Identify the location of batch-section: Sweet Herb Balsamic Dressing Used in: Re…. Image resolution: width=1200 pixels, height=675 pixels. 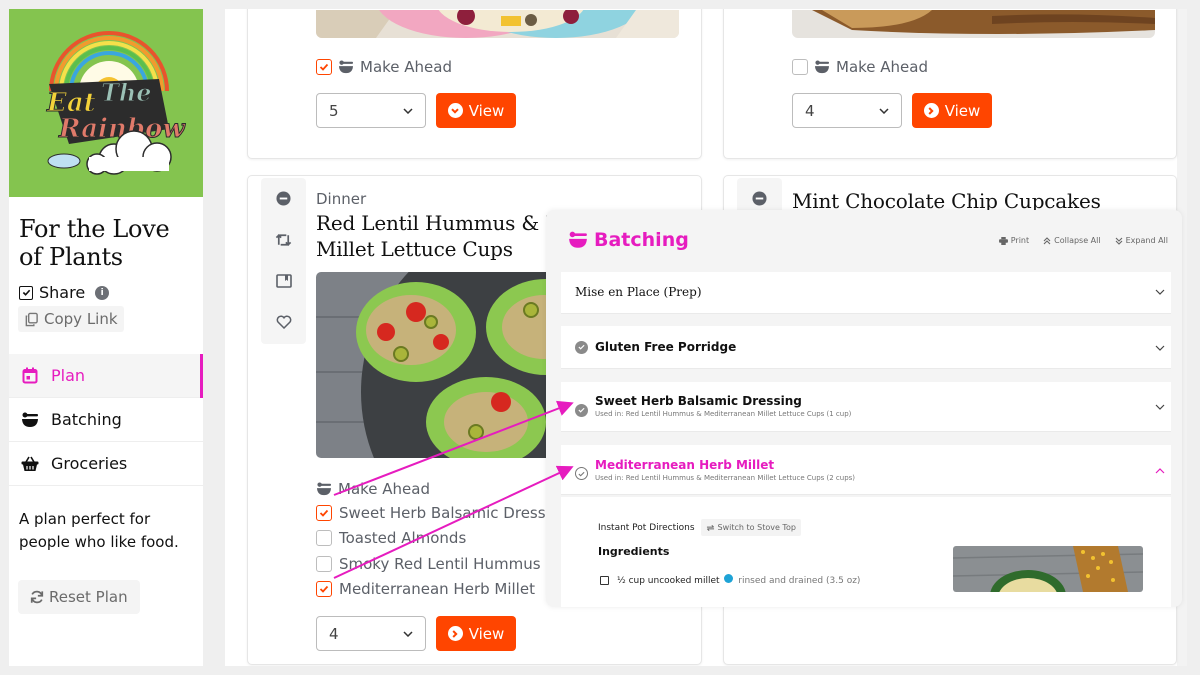
(866, 407).